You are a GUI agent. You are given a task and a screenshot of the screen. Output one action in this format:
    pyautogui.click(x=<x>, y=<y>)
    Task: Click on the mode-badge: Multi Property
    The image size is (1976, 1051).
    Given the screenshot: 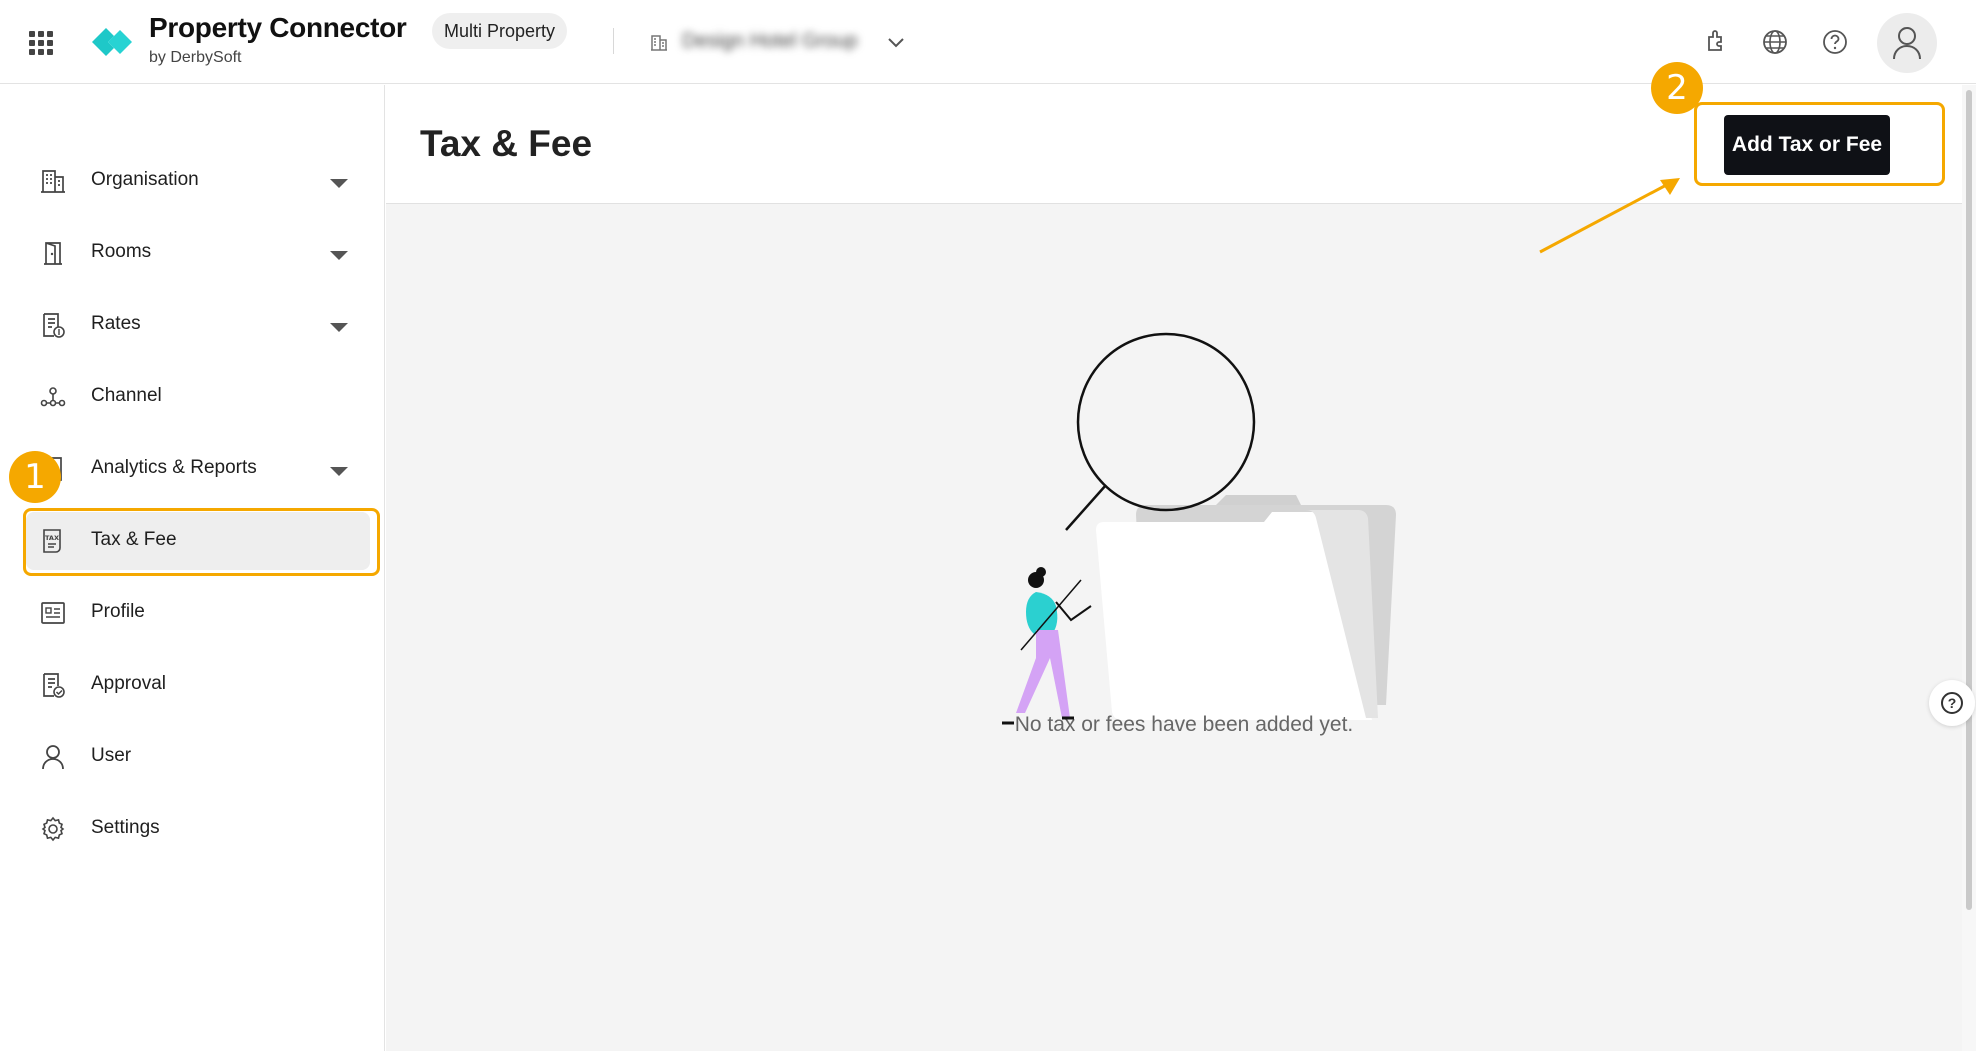 What is the action you would take?
    pyautogui.click(x=500, y=31)
    